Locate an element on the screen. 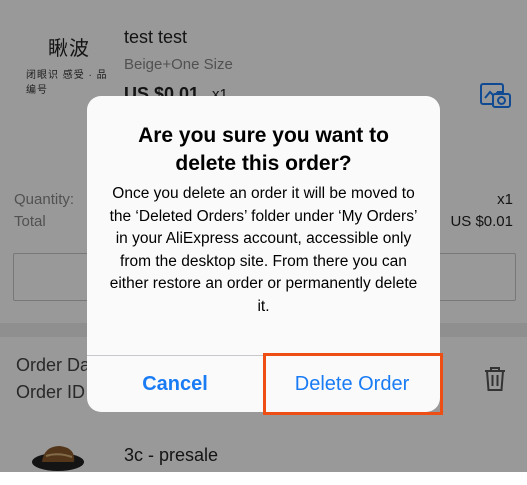 The height and width of the screenshot is (485, 527). cancel-button: Cancel is located at coordinates (175, 384).